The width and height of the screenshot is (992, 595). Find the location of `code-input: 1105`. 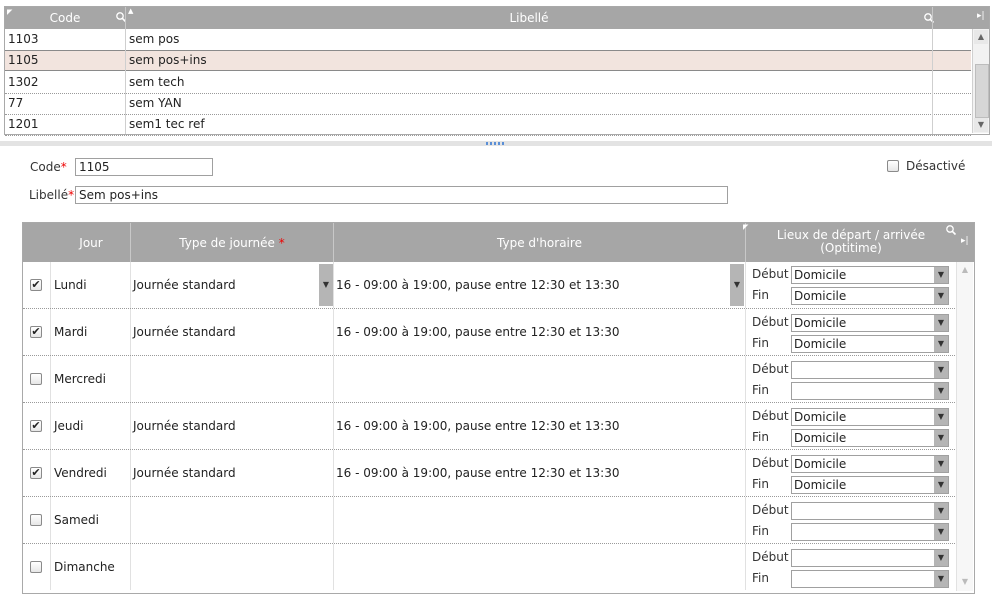

code-input: 1105 is located at coordinates (144, 167).